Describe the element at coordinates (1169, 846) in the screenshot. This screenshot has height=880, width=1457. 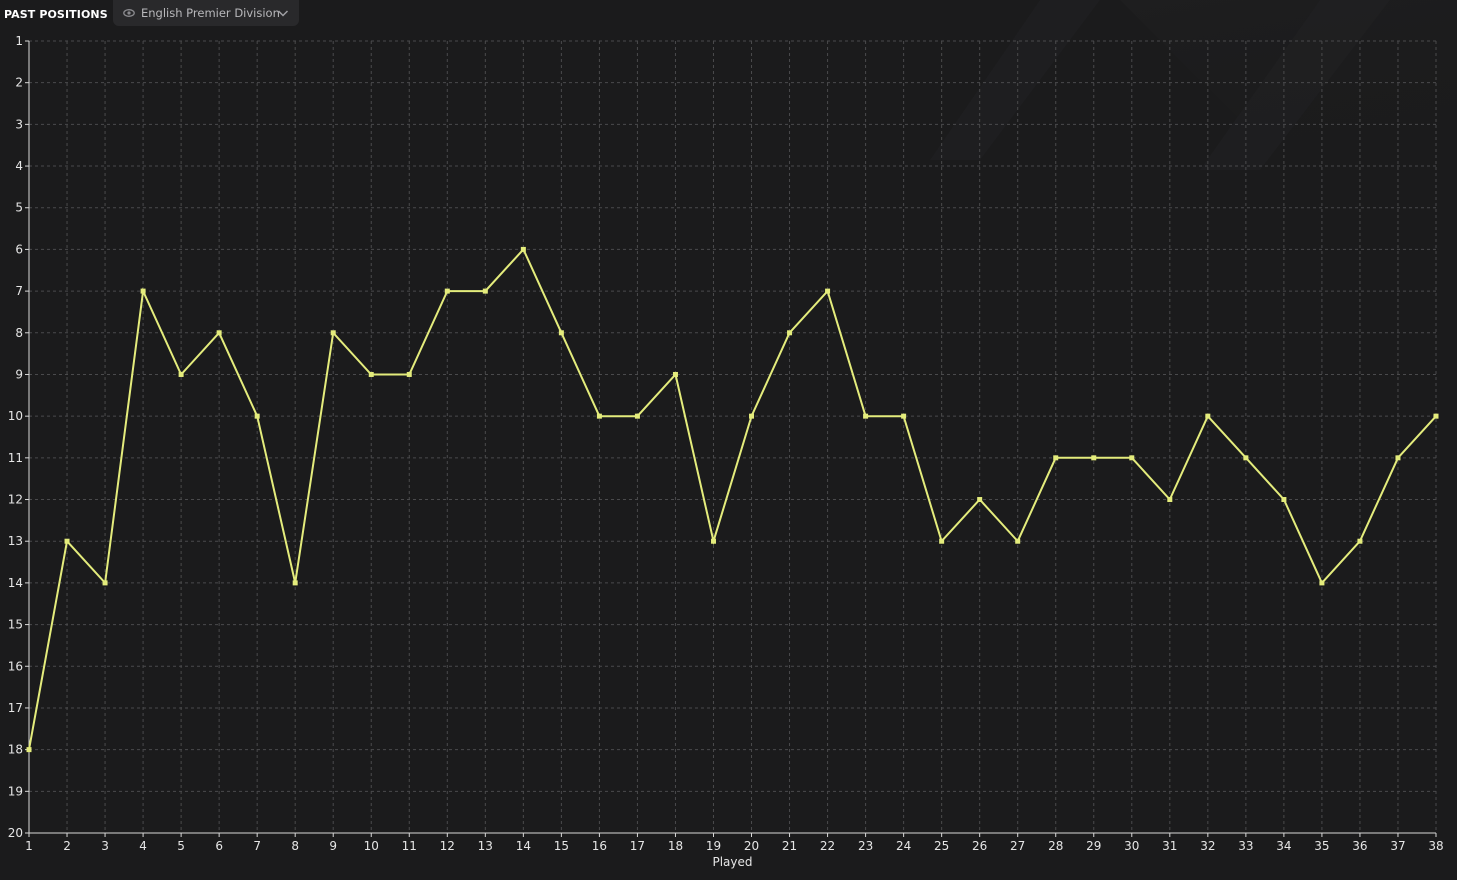
I see `x-tick-label: 31` at that location.